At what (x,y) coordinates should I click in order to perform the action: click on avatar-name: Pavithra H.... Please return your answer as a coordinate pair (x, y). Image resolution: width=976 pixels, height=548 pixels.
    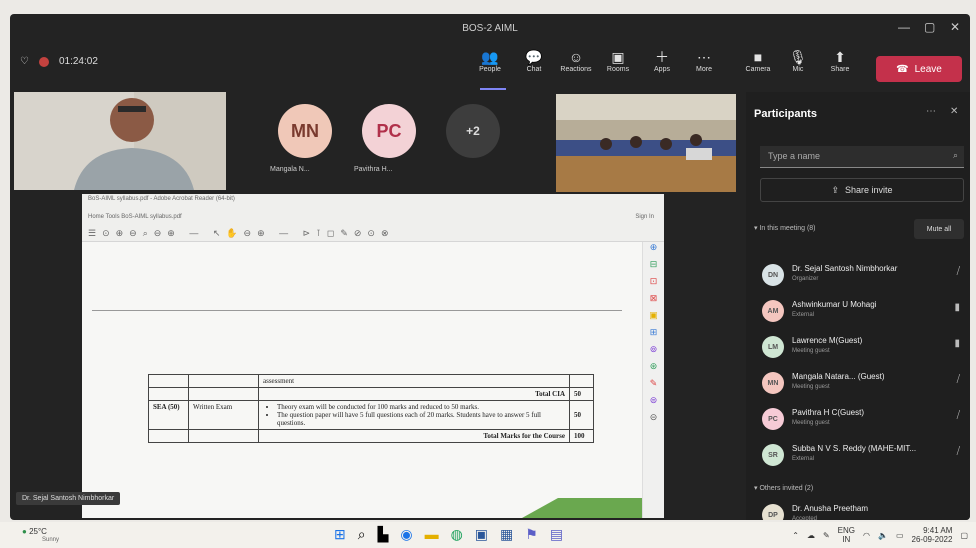
    Looking at the image, I should click on (373, 169).